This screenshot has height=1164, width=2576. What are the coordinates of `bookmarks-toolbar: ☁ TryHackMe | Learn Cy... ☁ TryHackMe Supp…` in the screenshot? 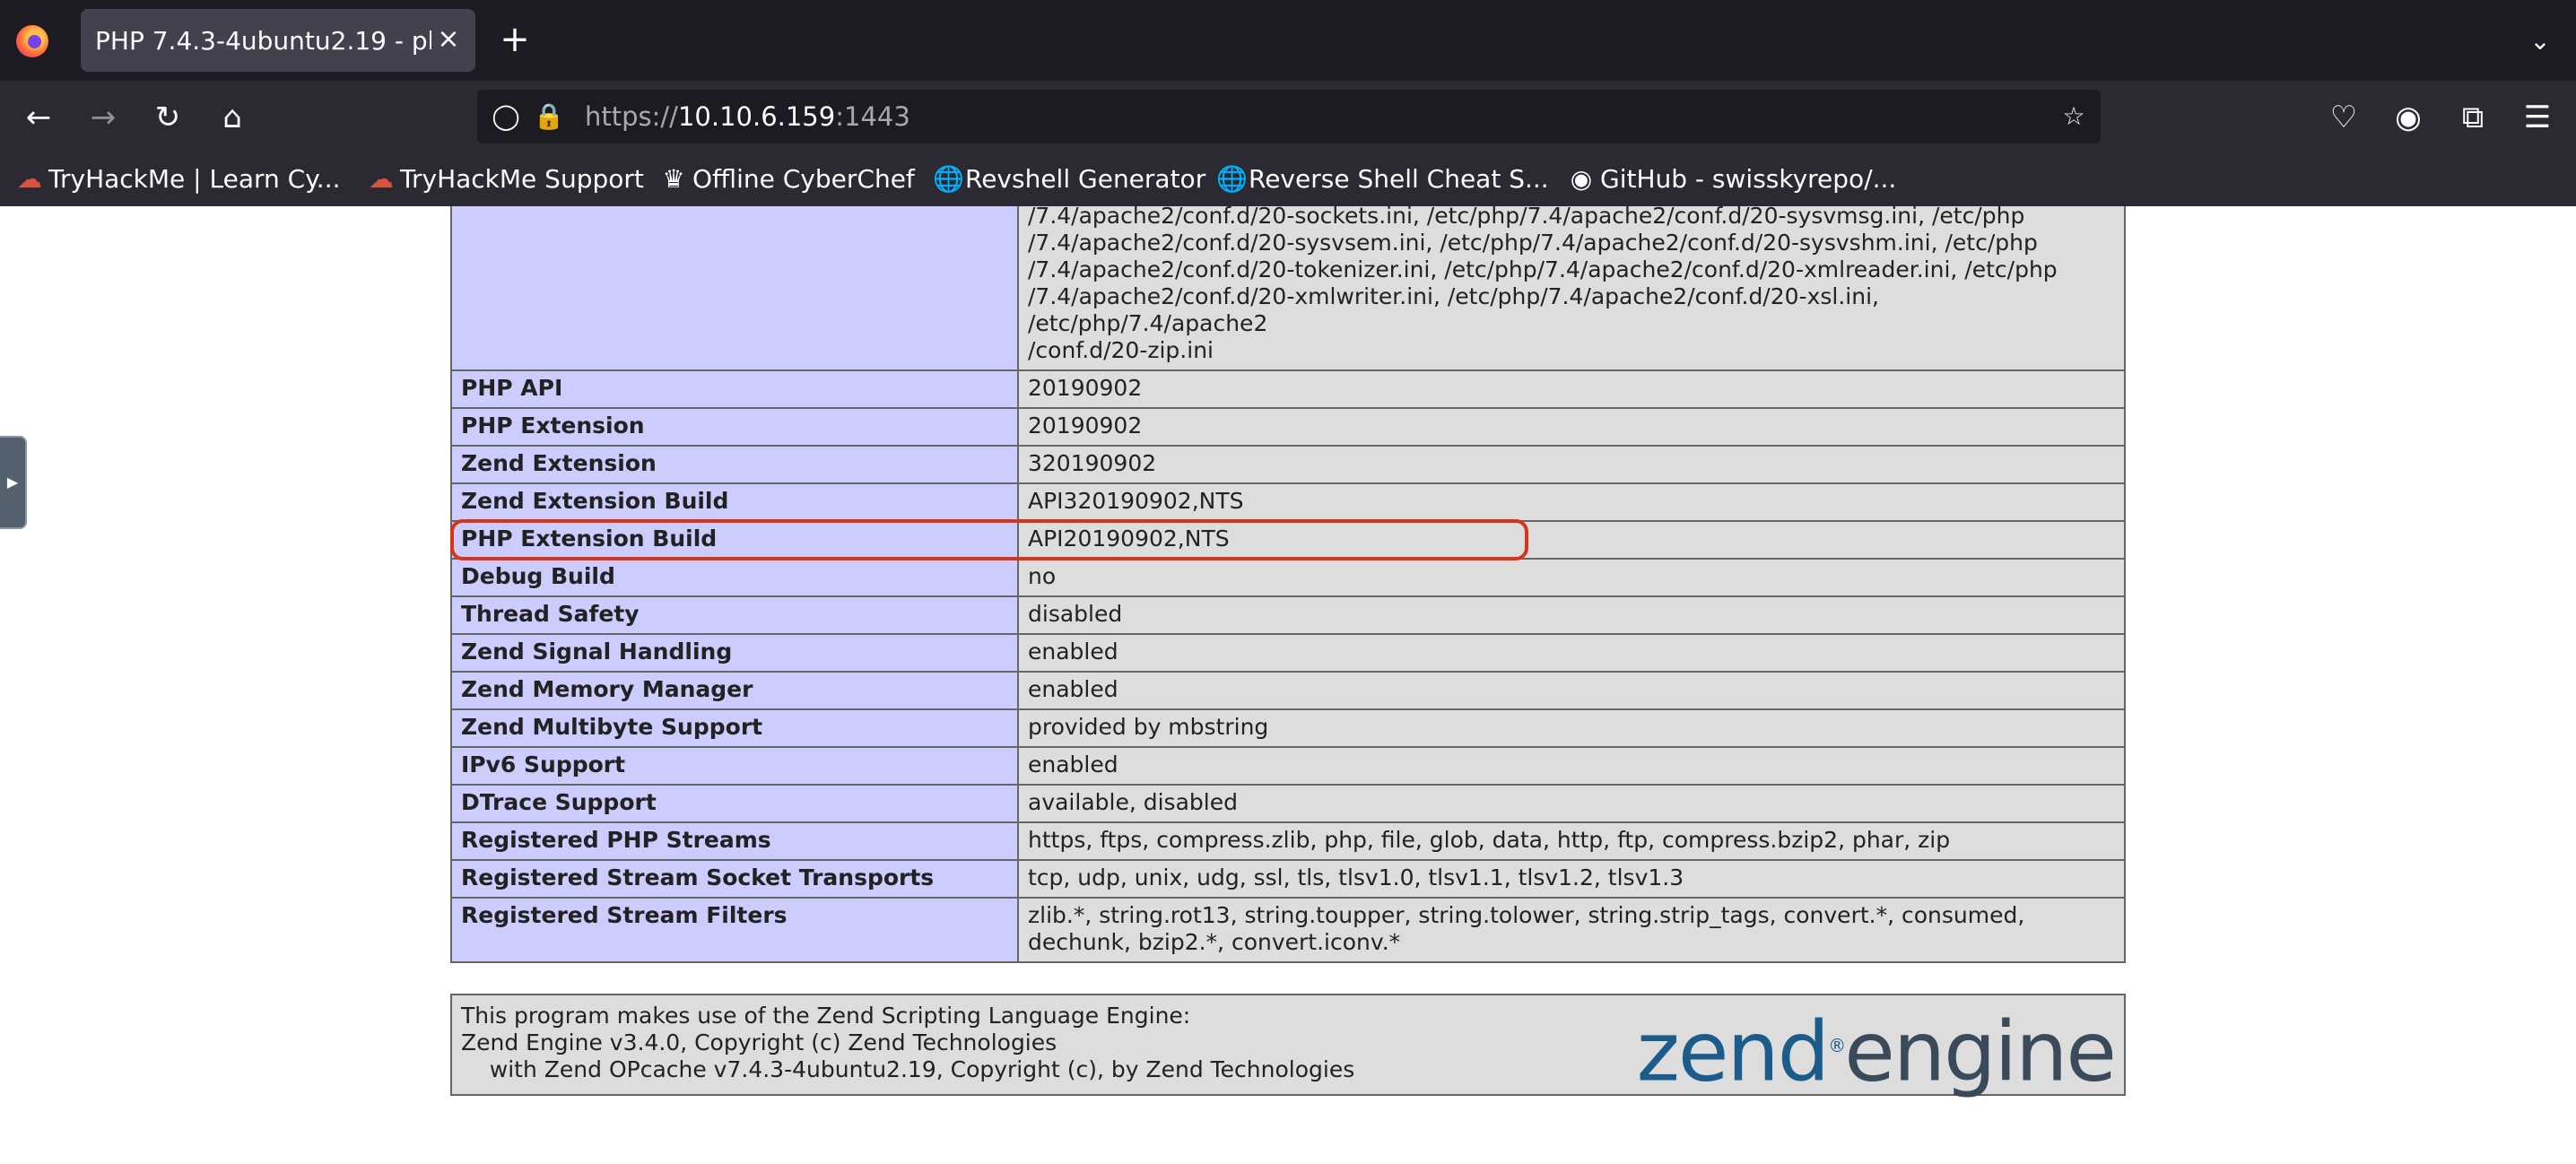 It's located at (1288, 179).